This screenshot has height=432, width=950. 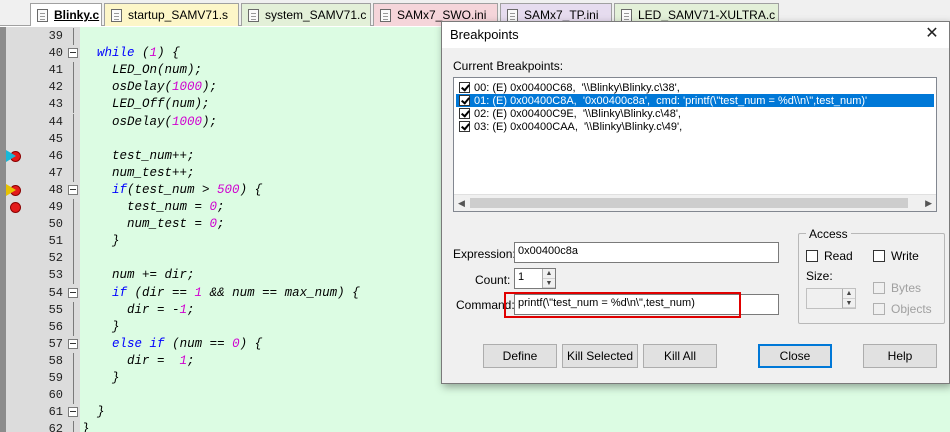 I want to click on tab-system-samv71-c: system_SAMV71.c, so click(x=306, y=14).